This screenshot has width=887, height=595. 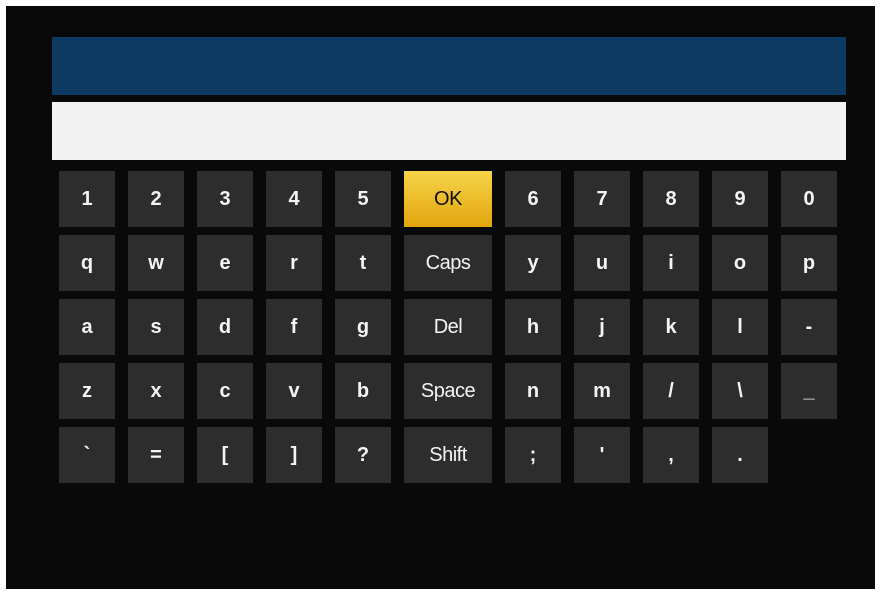 What do you see at coordinates (809, 263) in the screenshot?
I see `key-p: p` at bounding box center [809, 263].